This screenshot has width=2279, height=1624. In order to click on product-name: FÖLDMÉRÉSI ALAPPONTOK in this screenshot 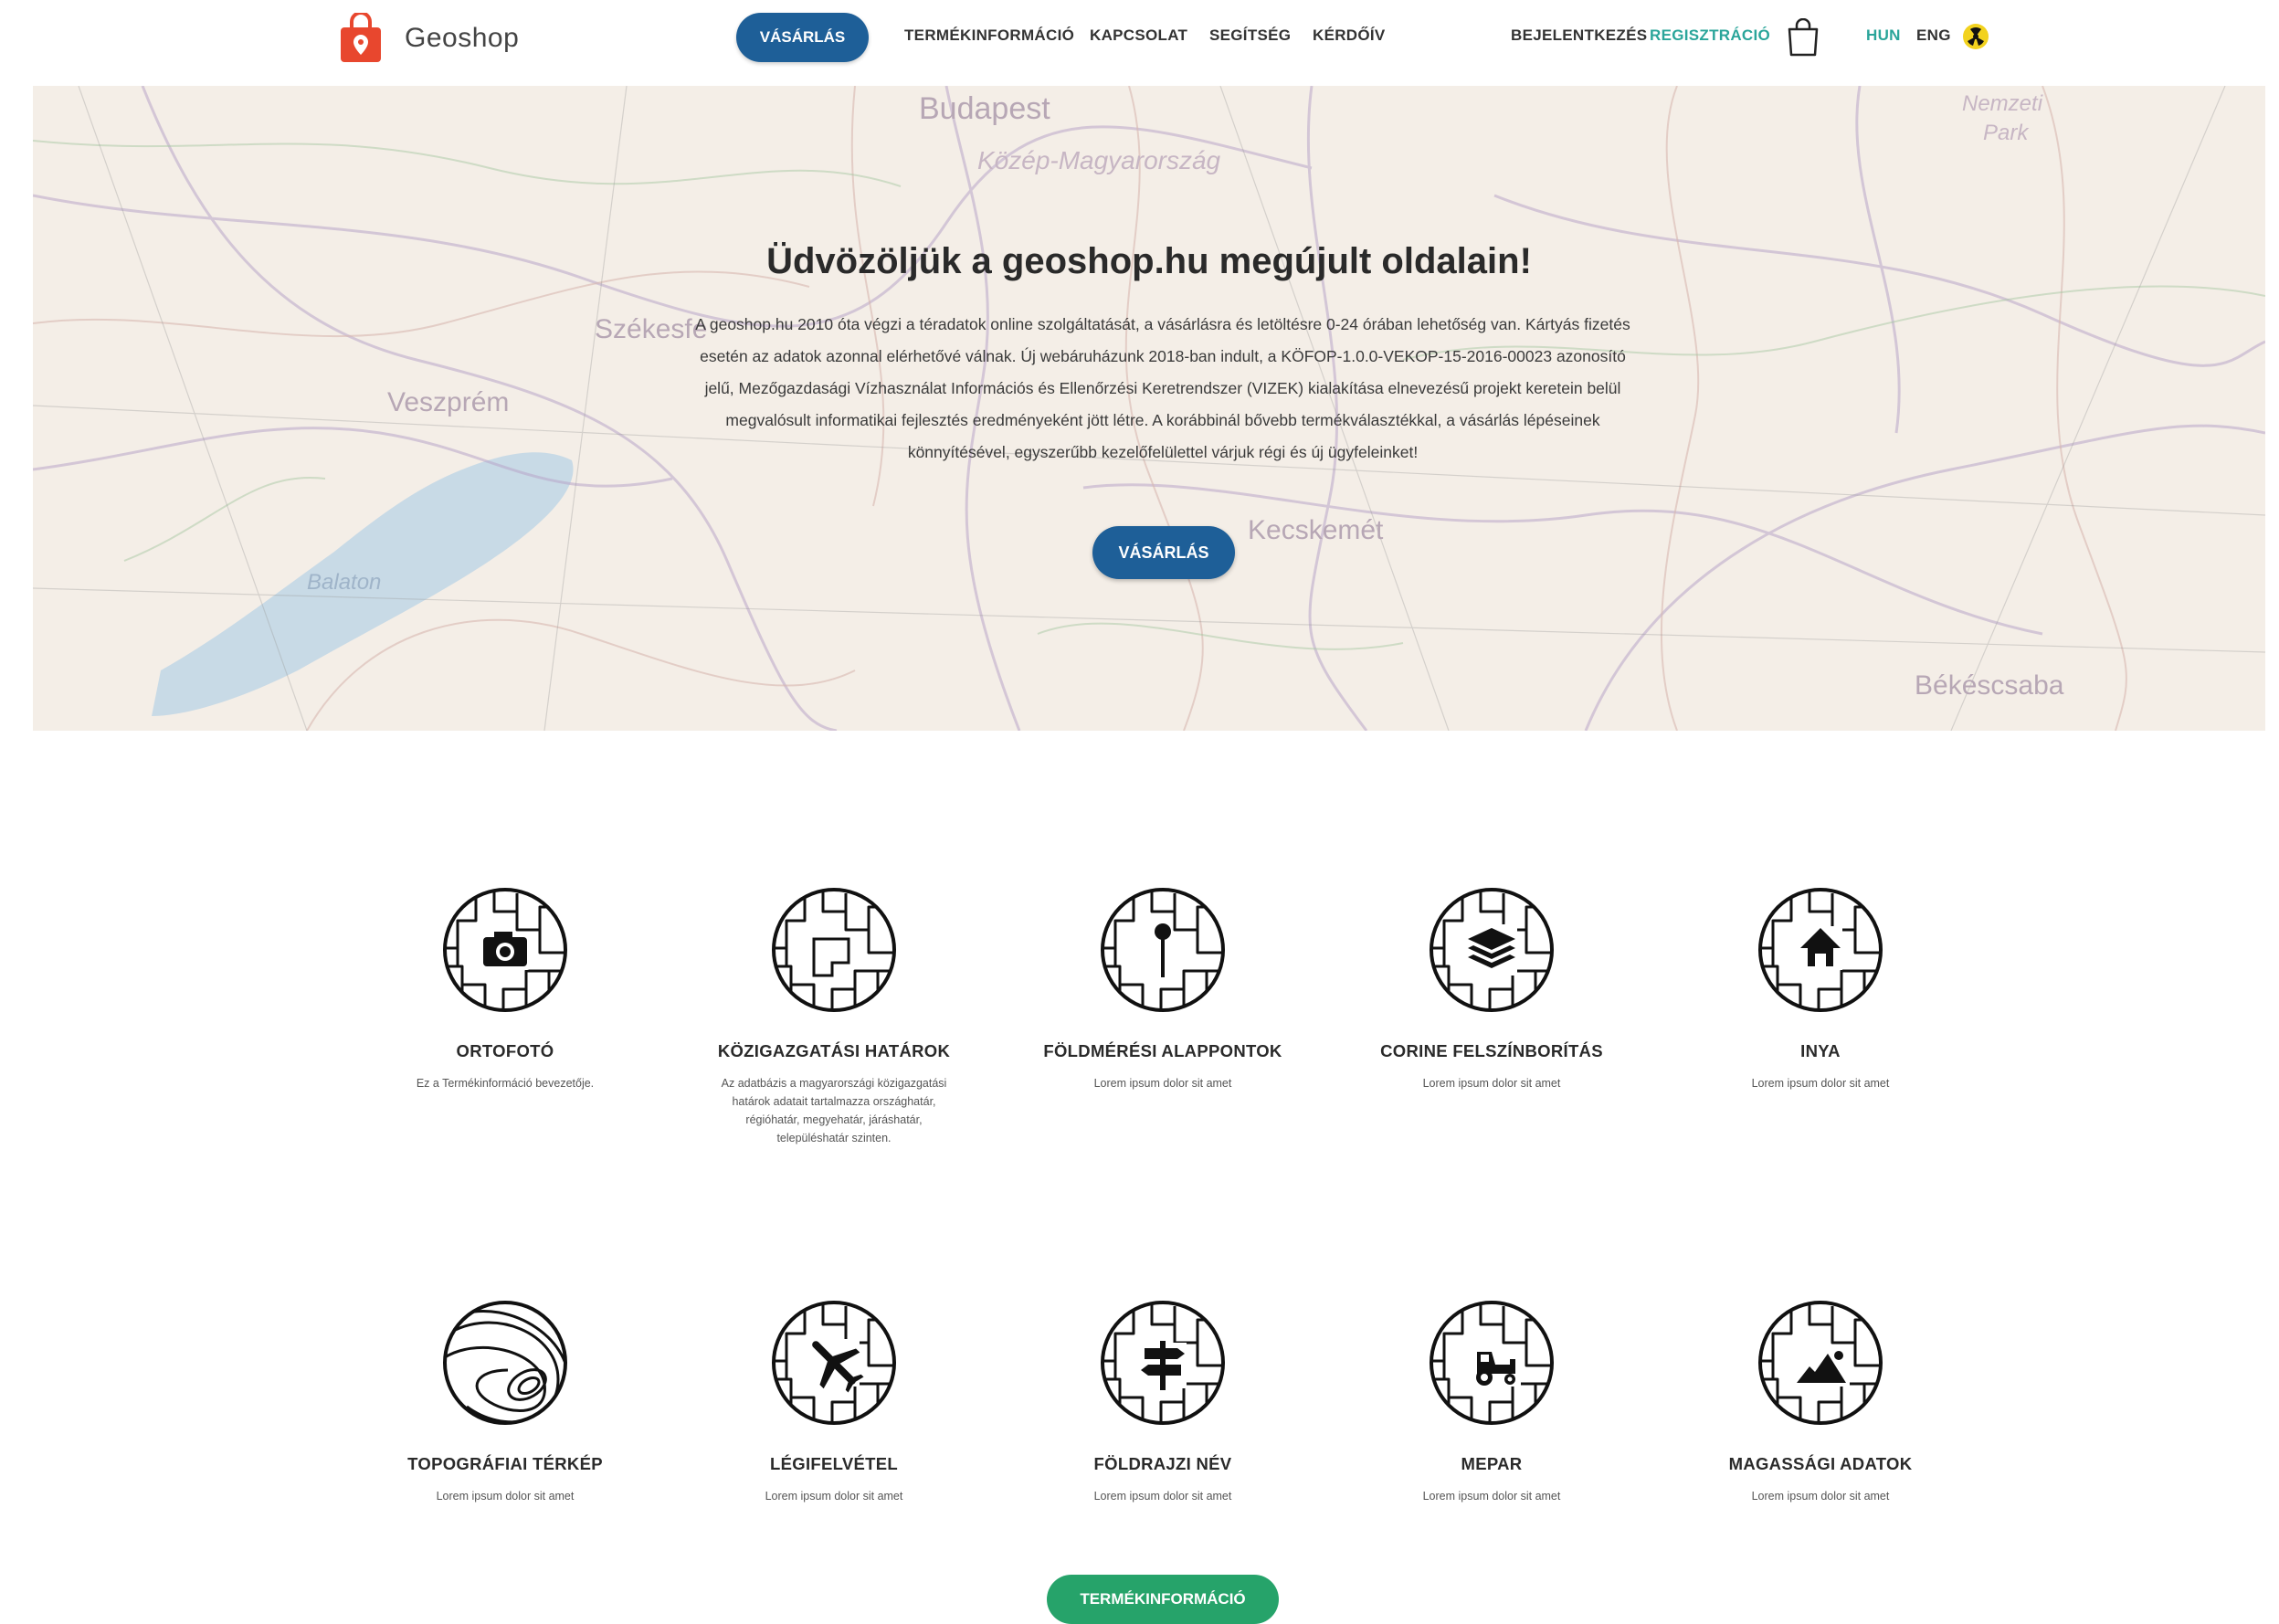, I will do `click(1162, 1050)`.